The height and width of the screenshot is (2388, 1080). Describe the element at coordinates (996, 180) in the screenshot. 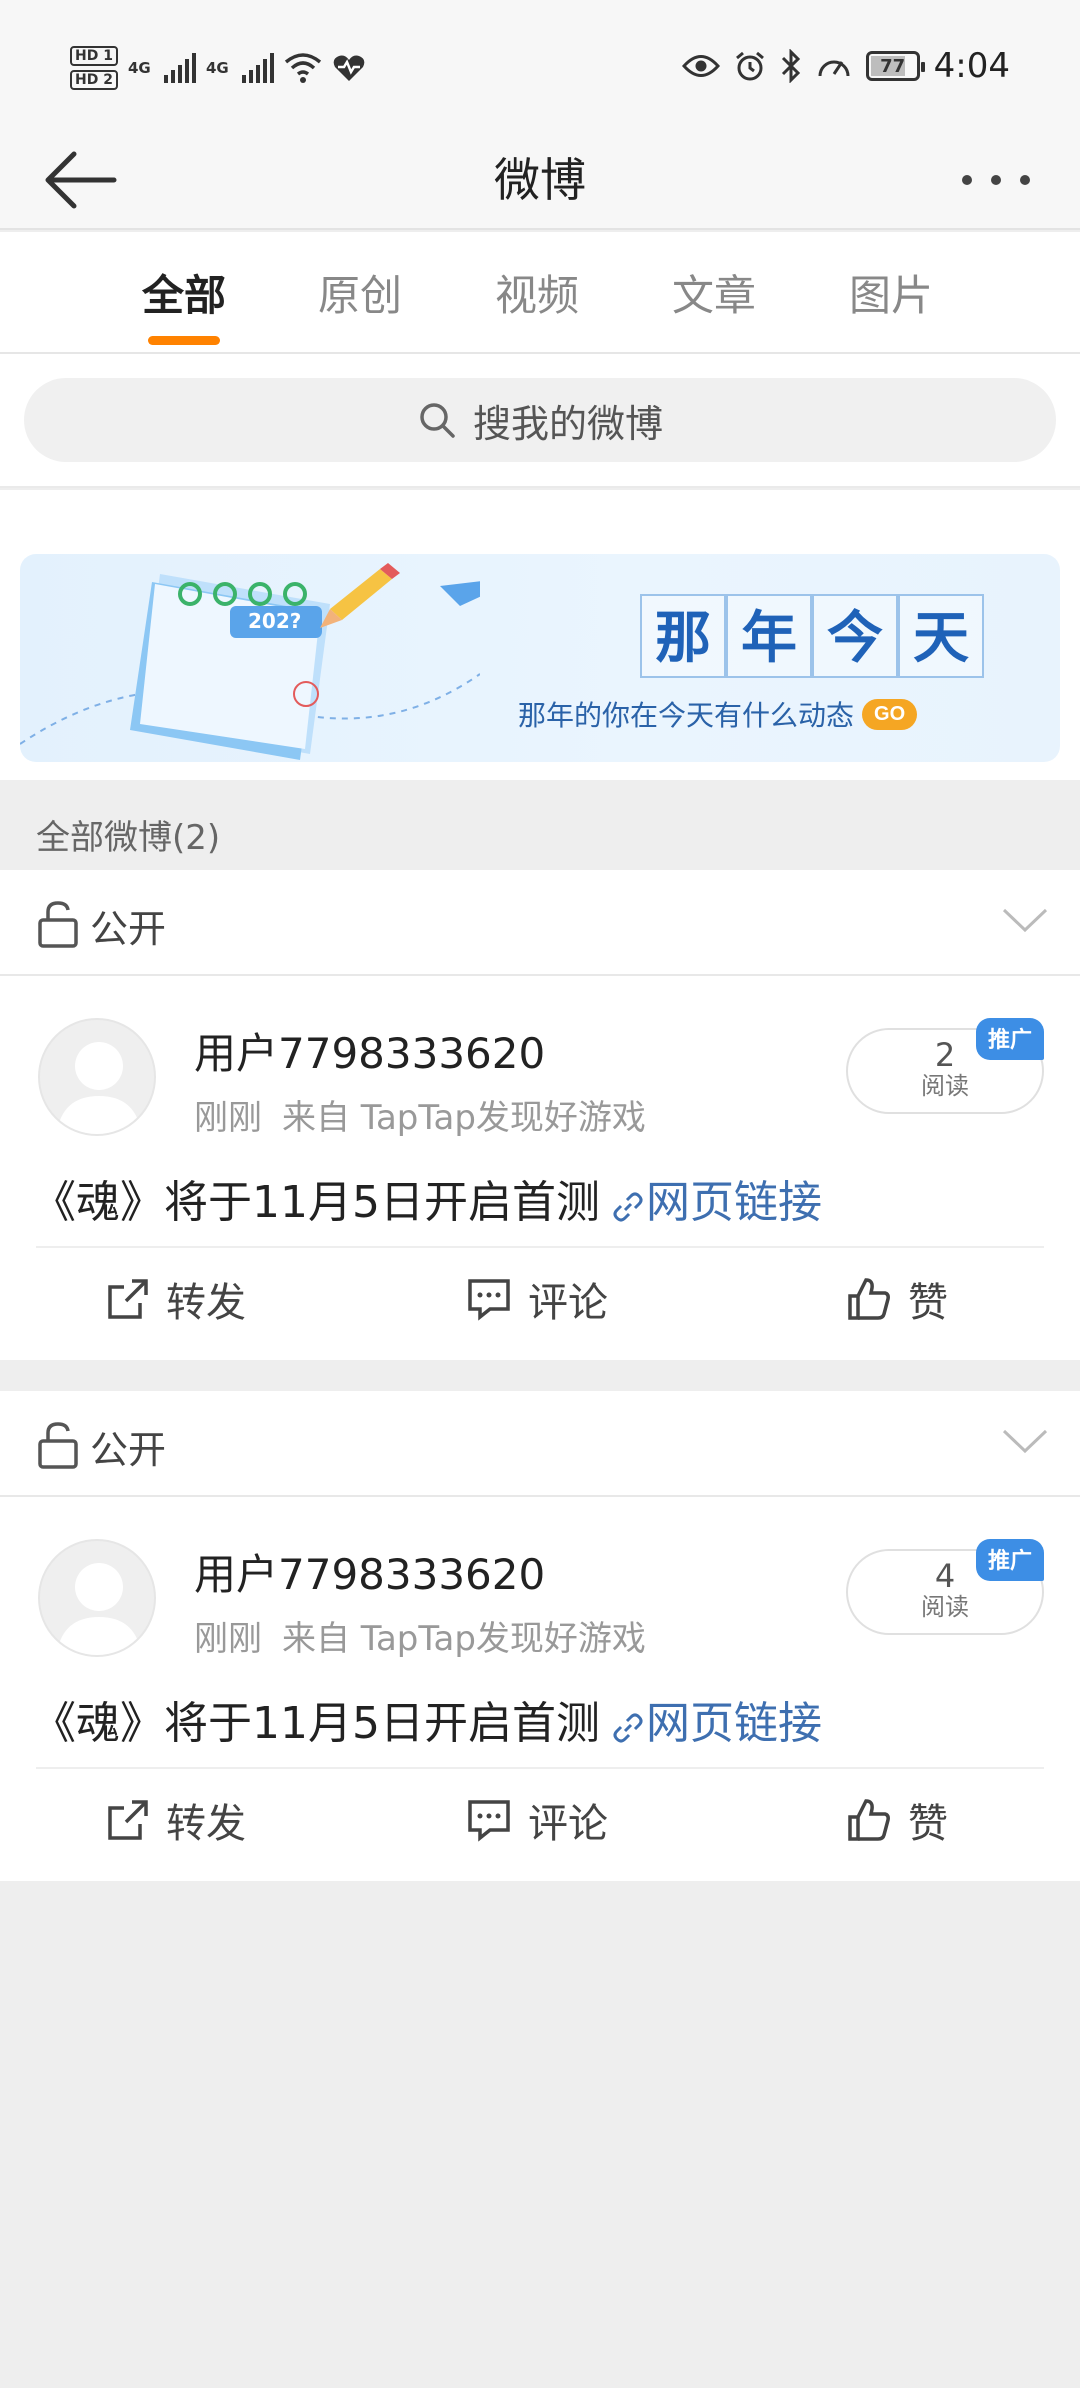

I see `more-options-icon` at that location.